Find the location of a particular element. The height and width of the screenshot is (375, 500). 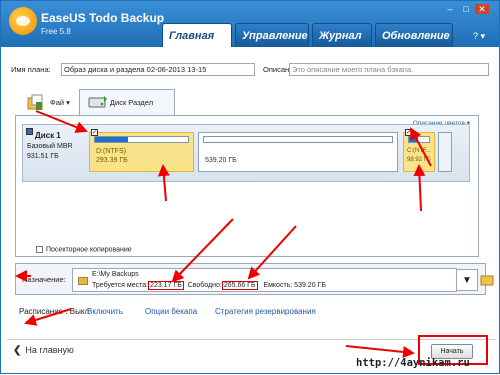

app-name: EaseUS Todo Backup is located at coordinates (103, 18).